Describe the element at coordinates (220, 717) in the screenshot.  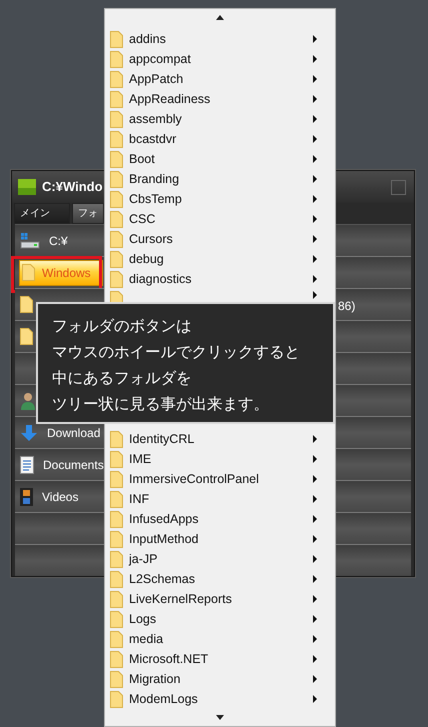
I see `scroll-down-icon` at that location.